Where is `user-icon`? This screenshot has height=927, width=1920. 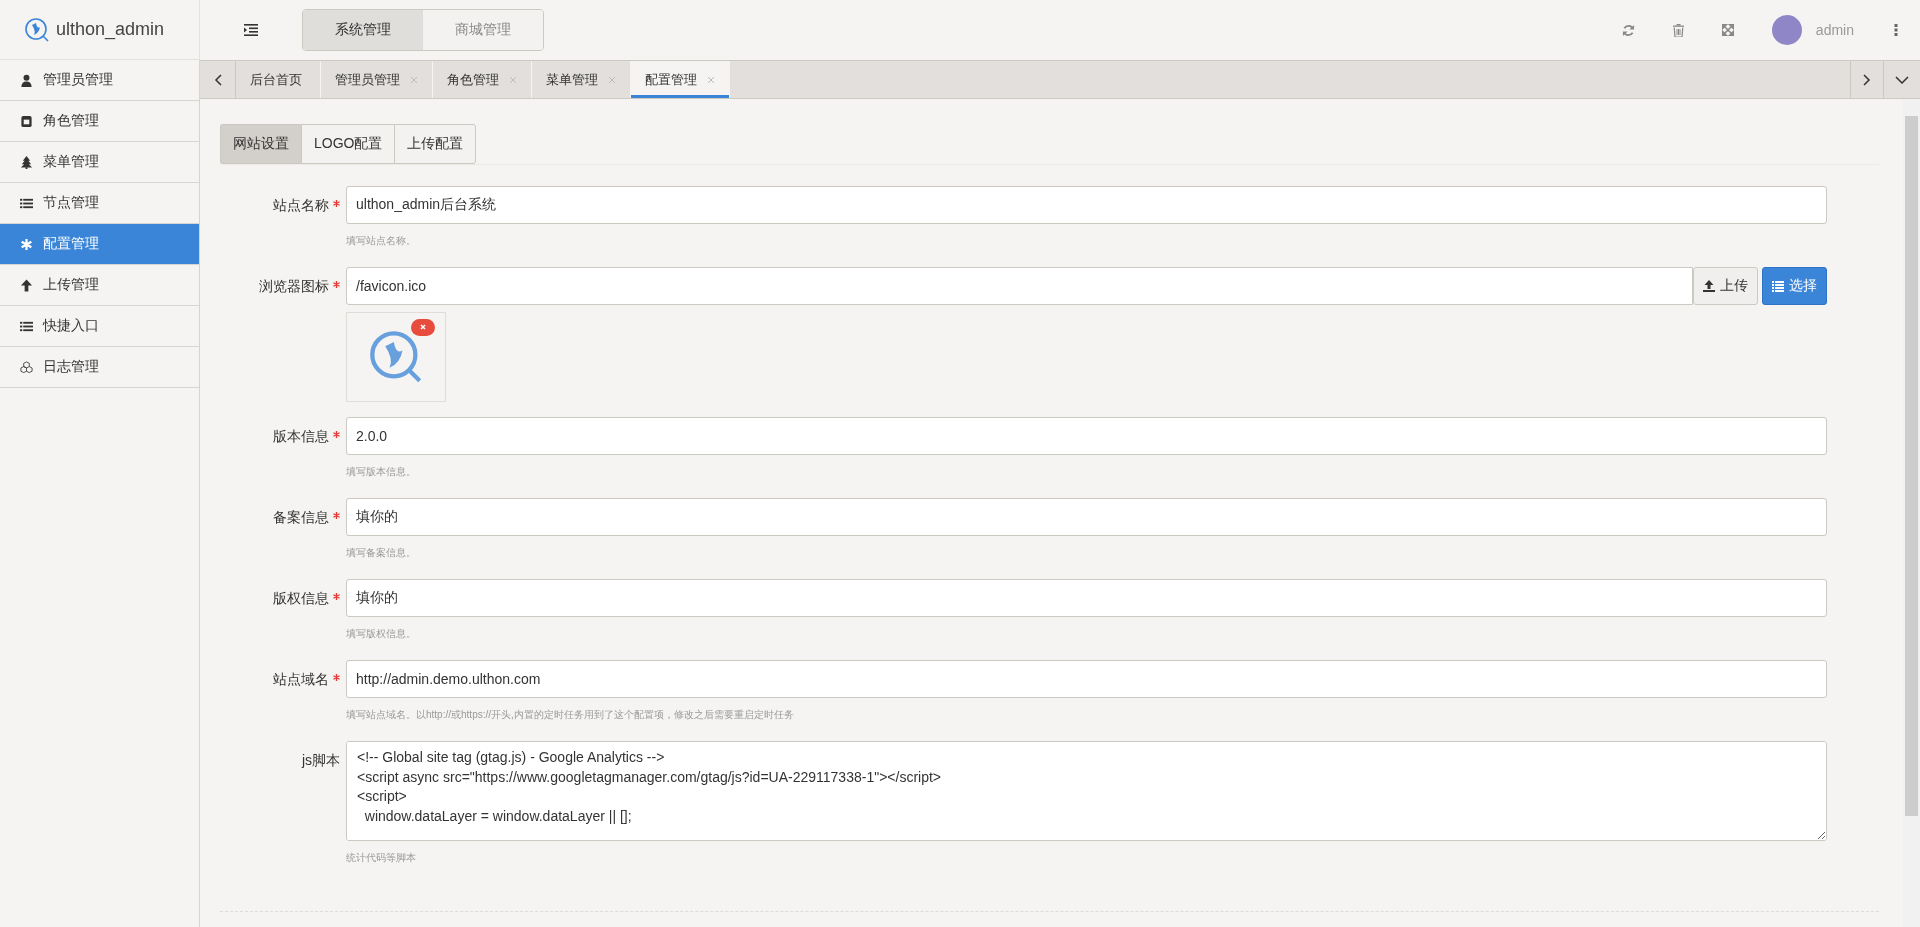 user-icon is located at coordinates (26, 80).